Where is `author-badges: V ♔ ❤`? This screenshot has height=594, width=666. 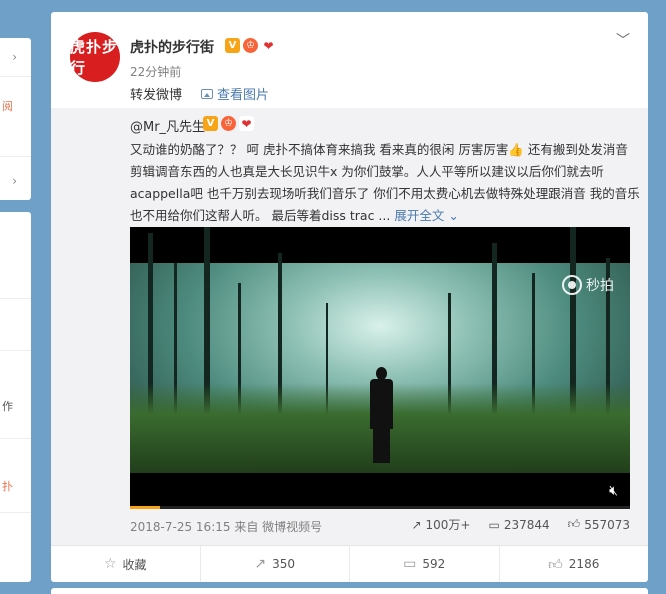
author-badges: V ♔ ❤ is located at coordinates (250, 45).